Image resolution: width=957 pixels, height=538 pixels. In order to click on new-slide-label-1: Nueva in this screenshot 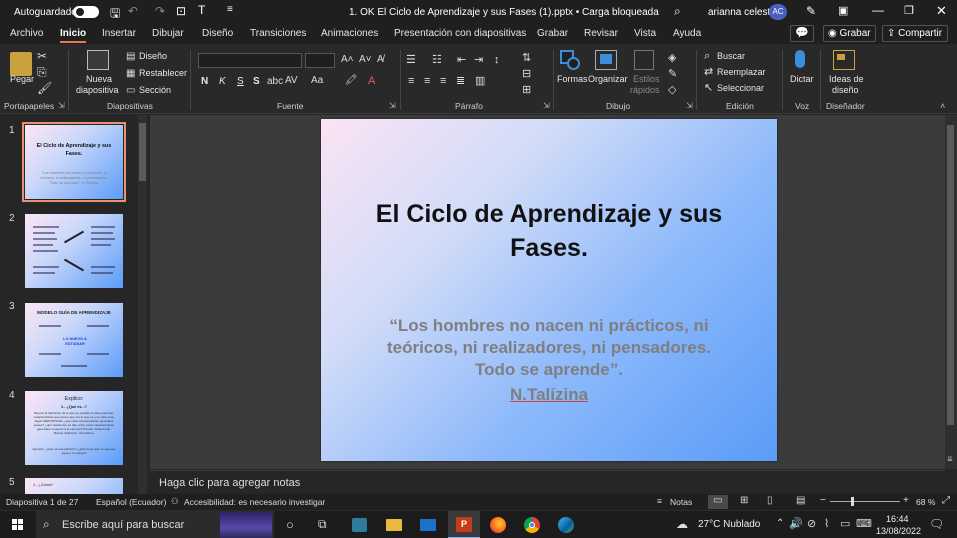, I will do `click(99, 79)`.